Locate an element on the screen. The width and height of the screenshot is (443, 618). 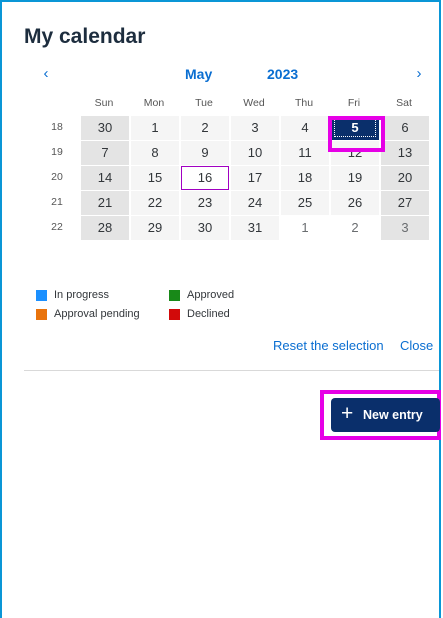
week-number: 22 is located at coordinates (57, 227).